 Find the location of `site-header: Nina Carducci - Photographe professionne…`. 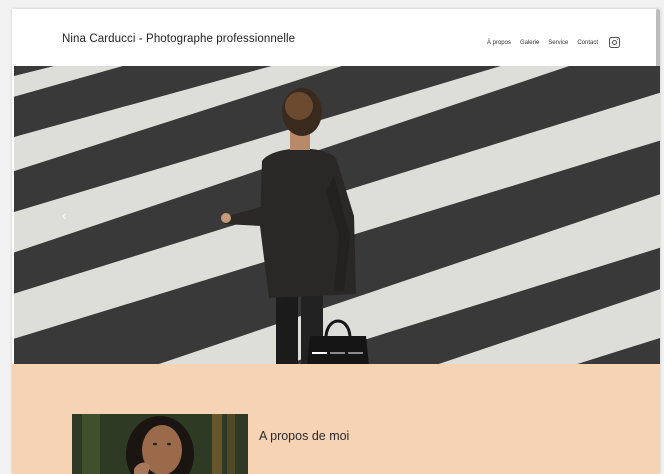

site-header: Nina Carducci - Photographe professionne… is located at coordinates (336, 38).